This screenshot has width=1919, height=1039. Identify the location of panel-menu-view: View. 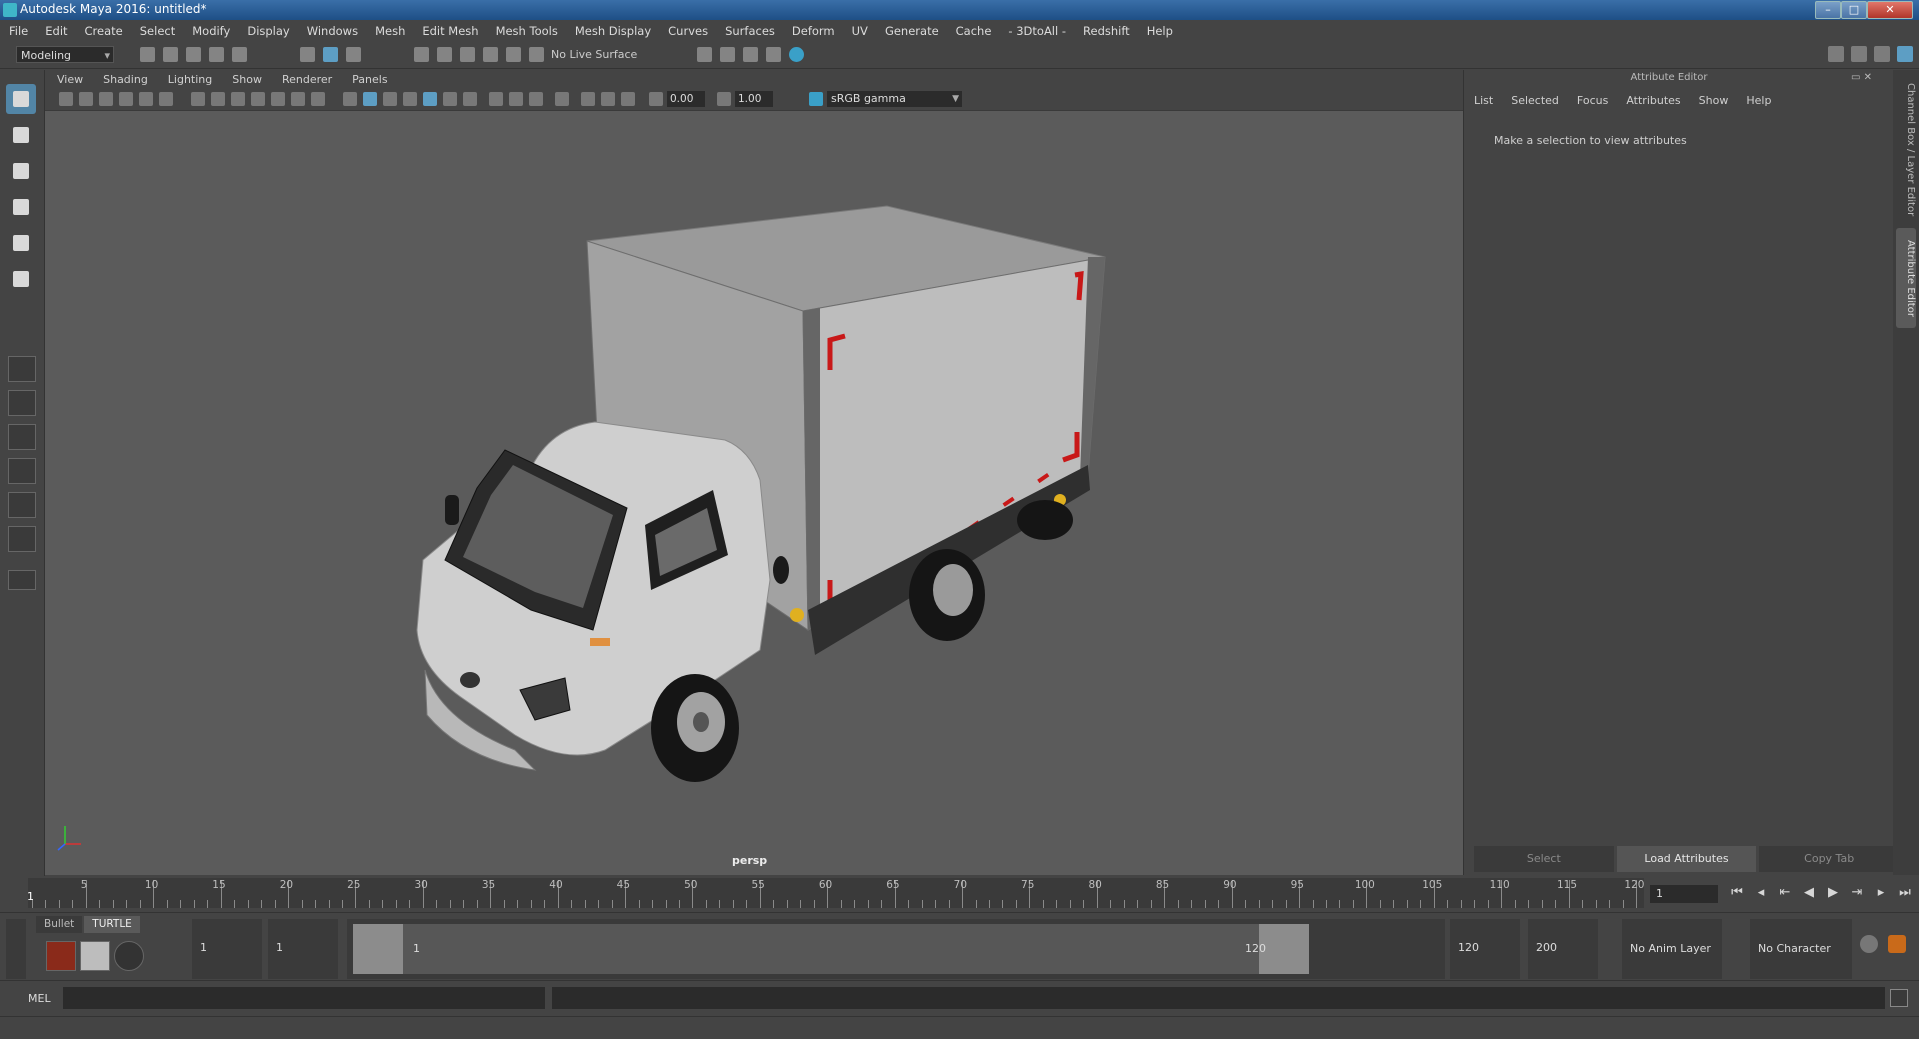
(68, 79).